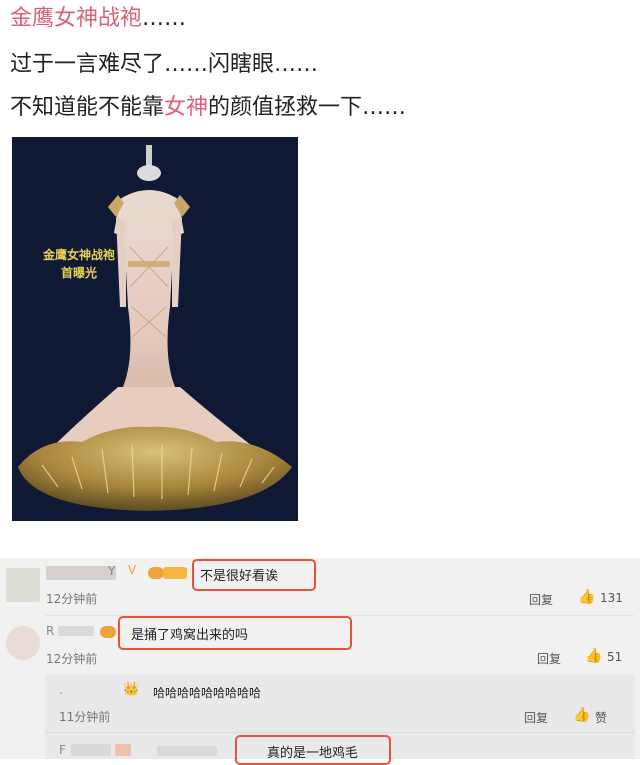 Image resolution: width=640 pixels, height=765 pixels. Describe the element at coordinates (50, 631) in the screenshot. I see `comment-username: R` at that location.